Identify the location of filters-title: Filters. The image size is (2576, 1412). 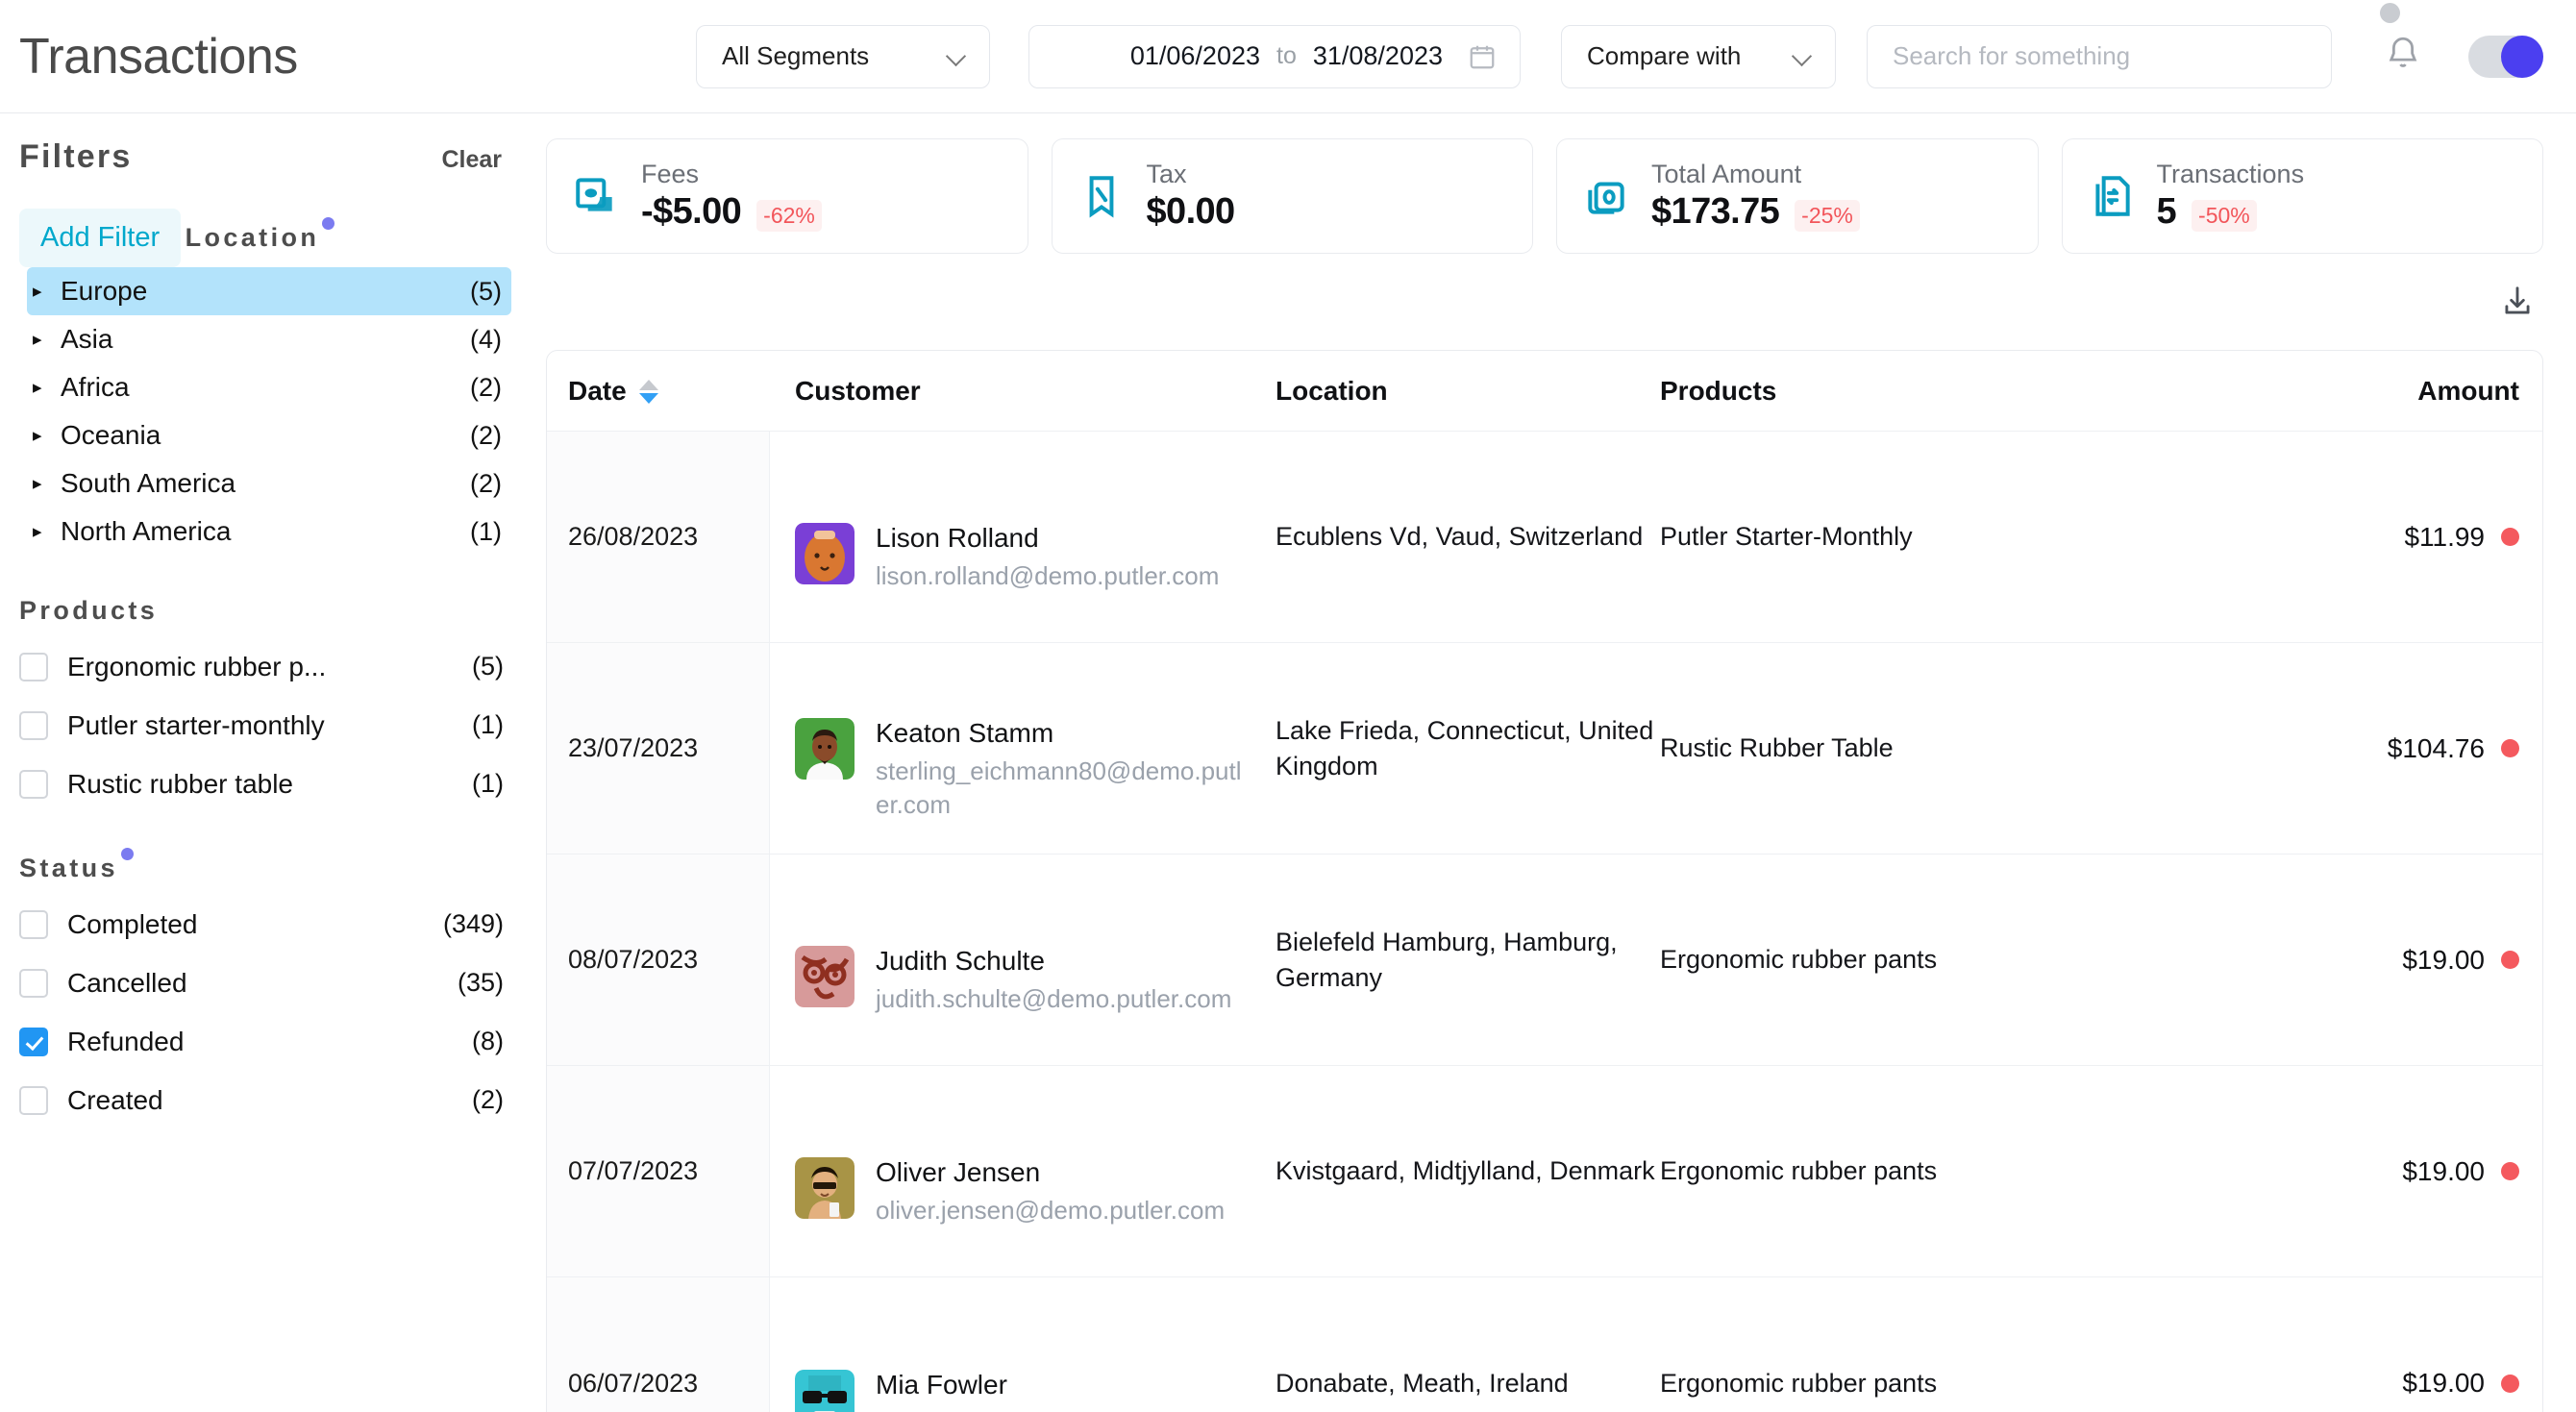
(76, 156).